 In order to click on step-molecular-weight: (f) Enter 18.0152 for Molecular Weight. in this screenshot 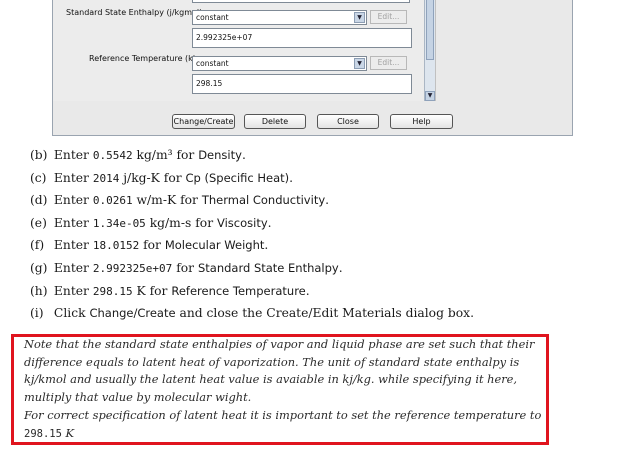, I will do `click(149, 245)`.